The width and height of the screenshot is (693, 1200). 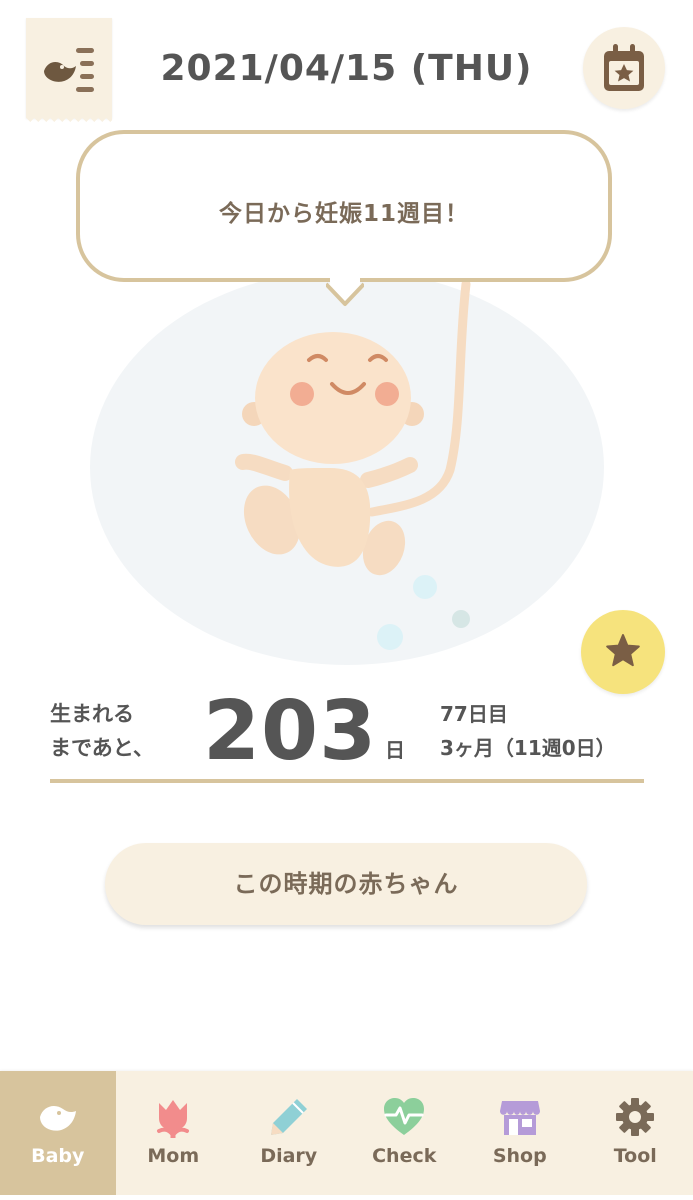 I want to click on baby-bird-icon, so click(x=57, y=1118).